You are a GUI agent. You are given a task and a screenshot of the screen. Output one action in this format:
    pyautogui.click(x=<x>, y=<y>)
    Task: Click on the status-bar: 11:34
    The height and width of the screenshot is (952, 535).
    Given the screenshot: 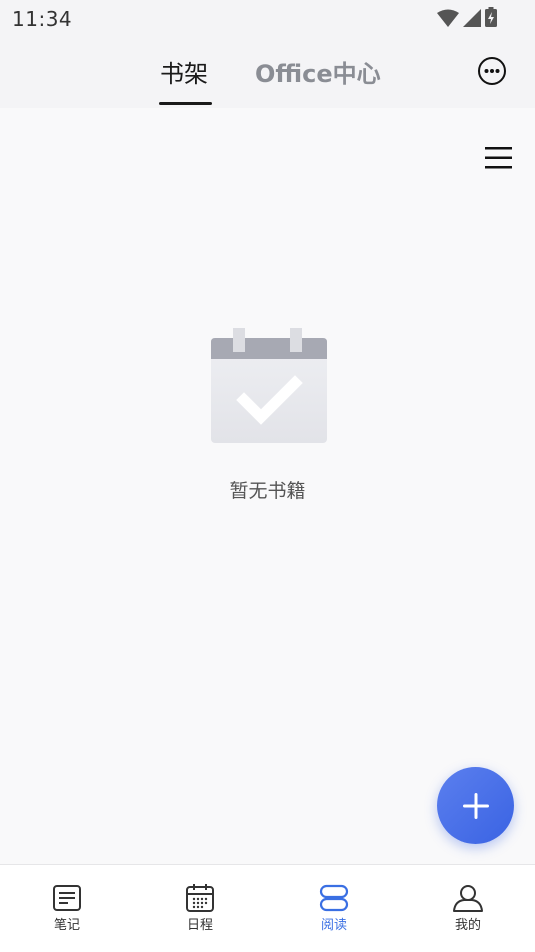 What is the action you would take?
    pyautogui.click(x=267, y=18)
    